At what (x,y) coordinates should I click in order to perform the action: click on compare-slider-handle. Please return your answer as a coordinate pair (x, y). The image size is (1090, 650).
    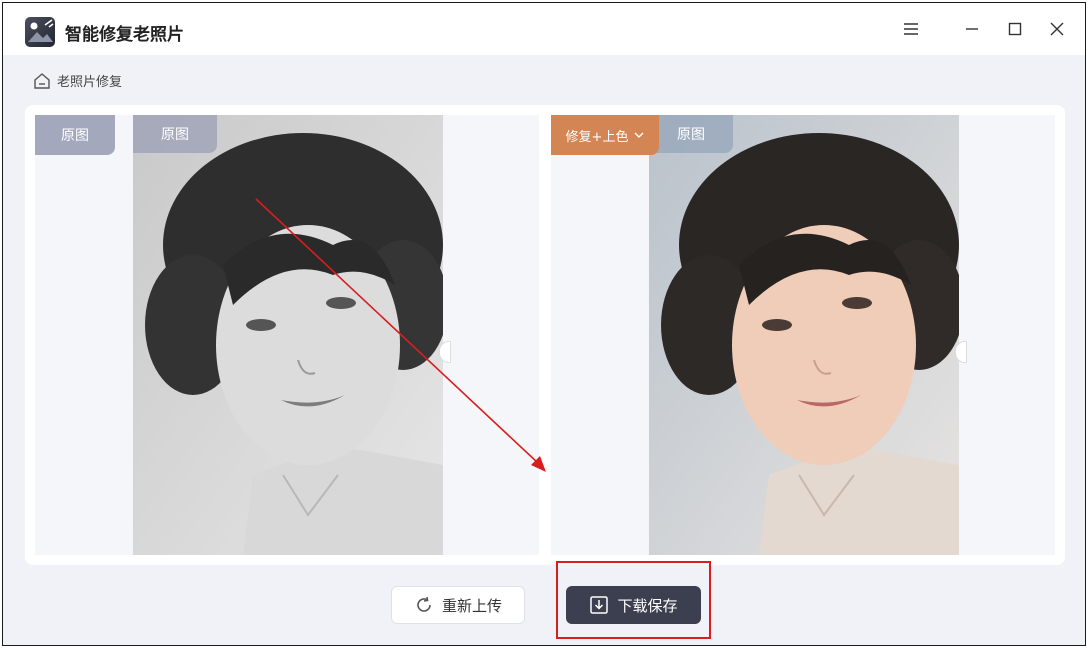
    Looking at the image, I should click on (445, 352).